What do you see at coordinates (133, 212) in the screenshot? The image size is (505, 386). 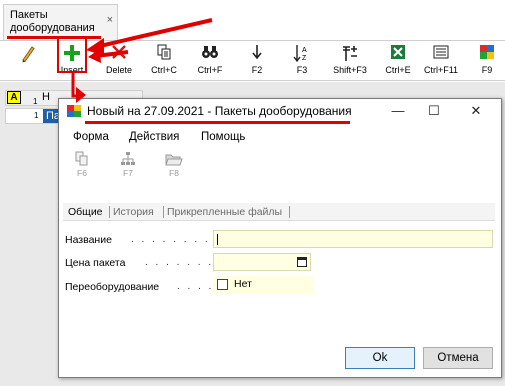 I see `tab-history: История` at bounding box center [133, 212].